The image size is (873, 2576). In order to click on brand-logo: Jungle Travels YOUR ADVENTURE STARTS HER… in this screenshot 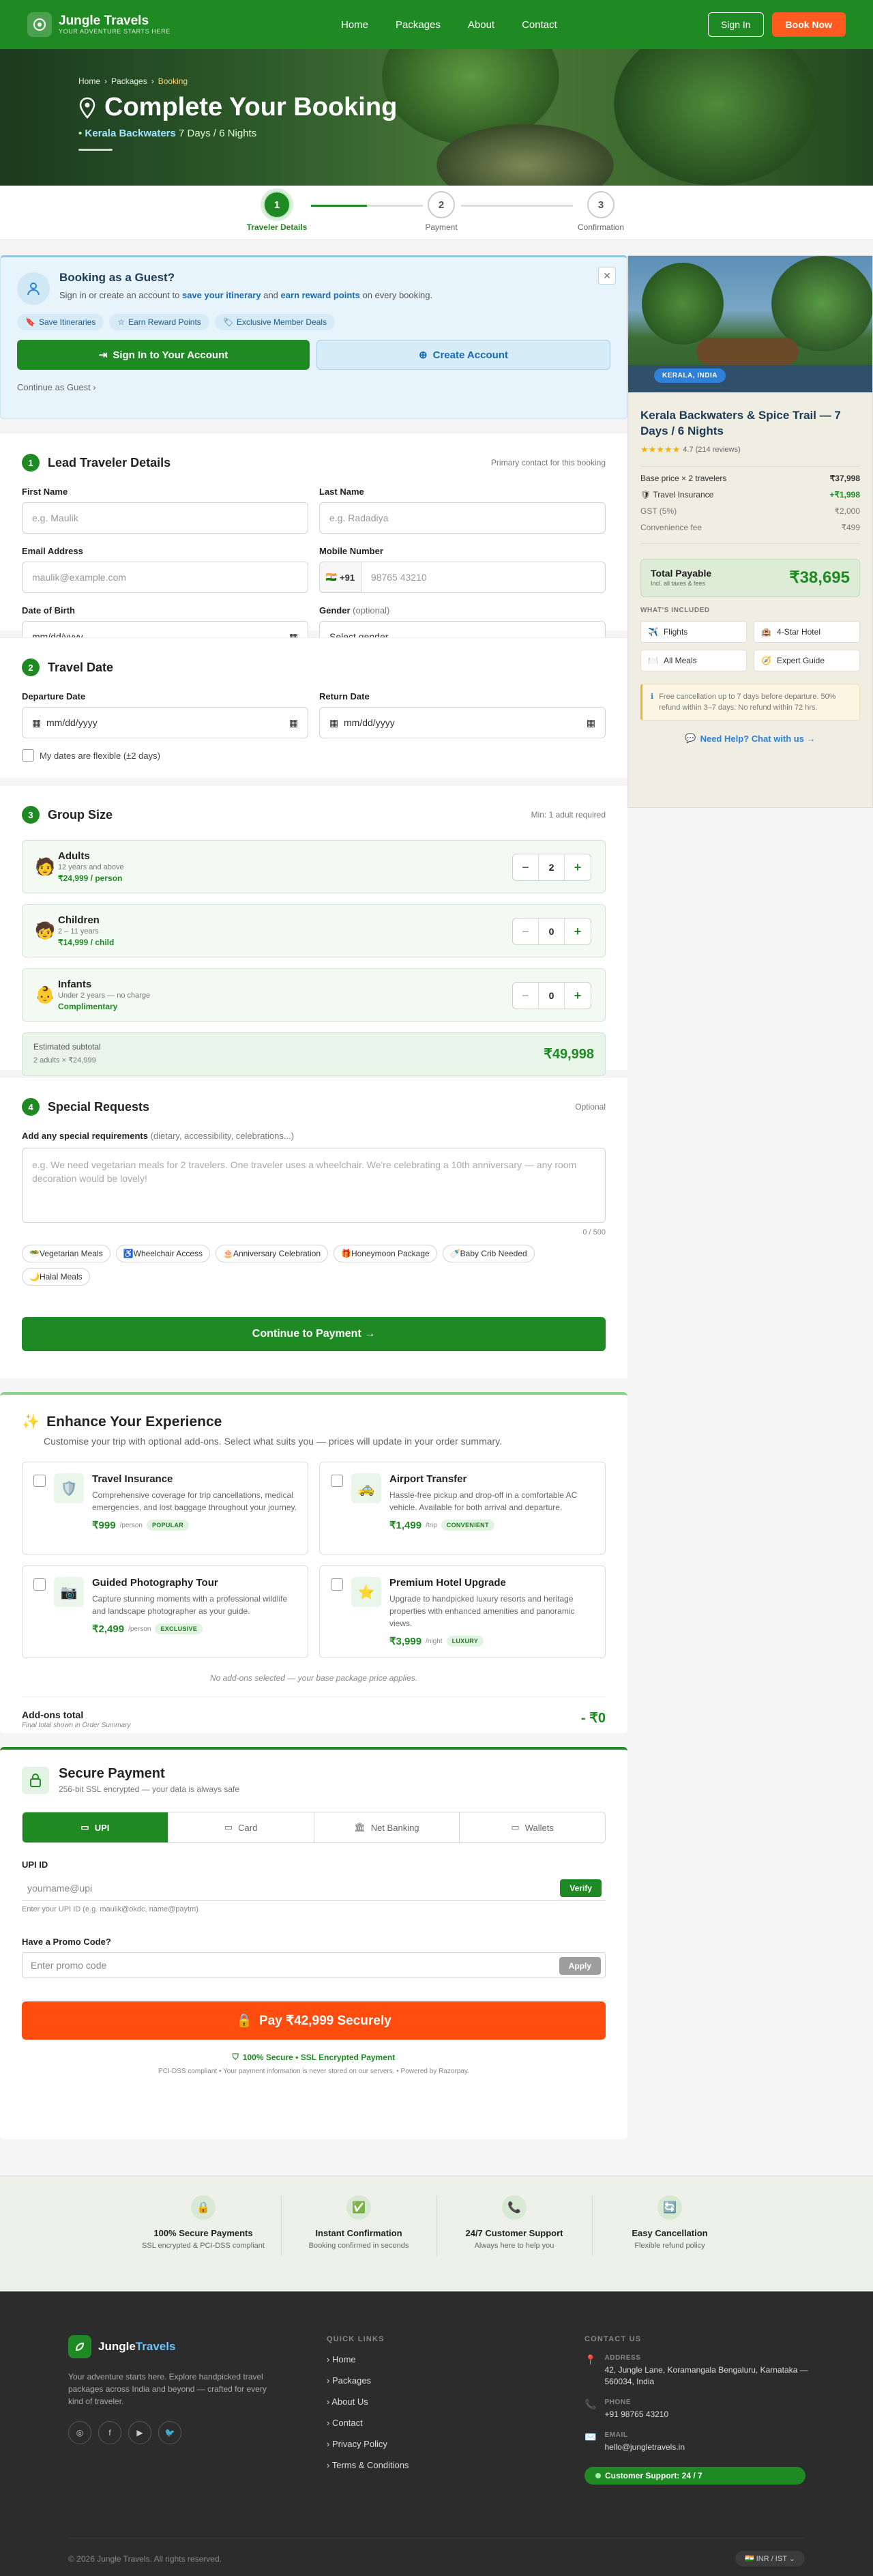, I will do `click(99, 24)`.